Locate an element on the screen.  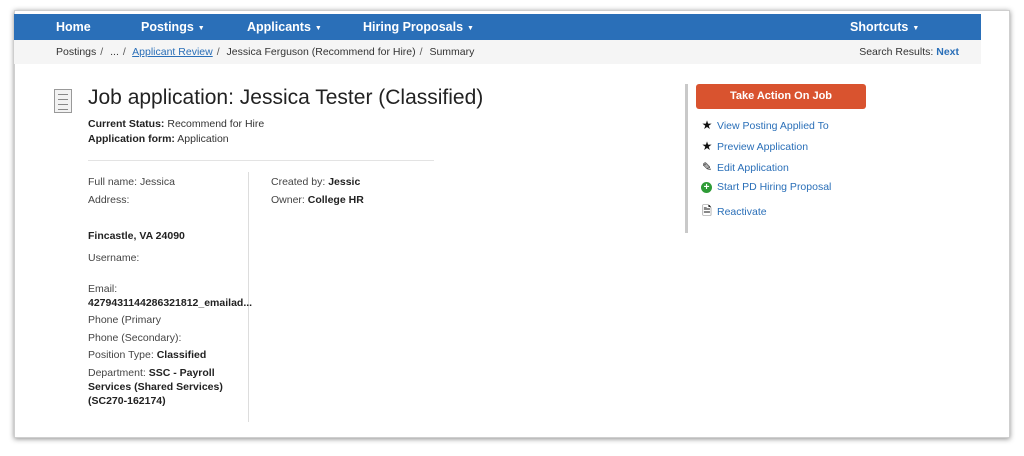
breadcrumb-applicant: Jessica Ferguson (Recommend for Hire) is located at coordinates (321, 52).